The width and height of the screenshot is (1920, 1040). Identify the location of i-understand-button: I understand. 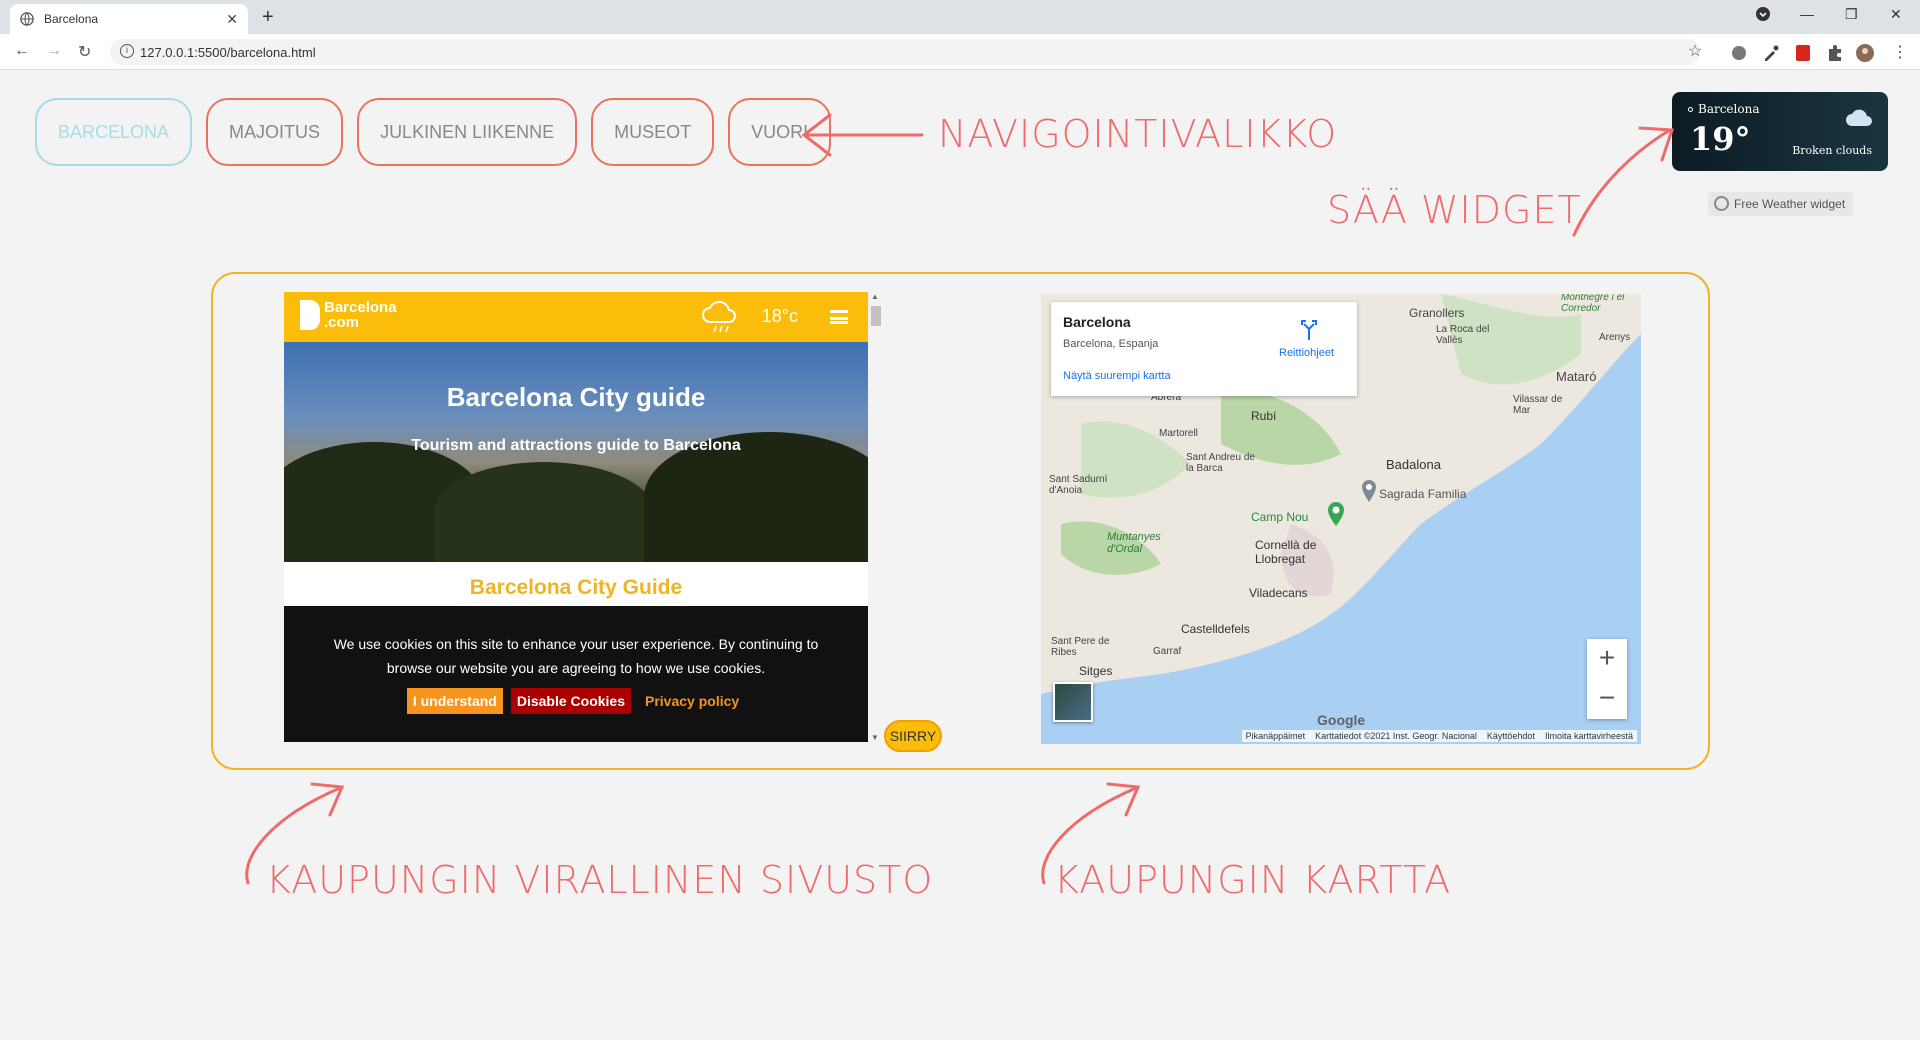
(454, 701).